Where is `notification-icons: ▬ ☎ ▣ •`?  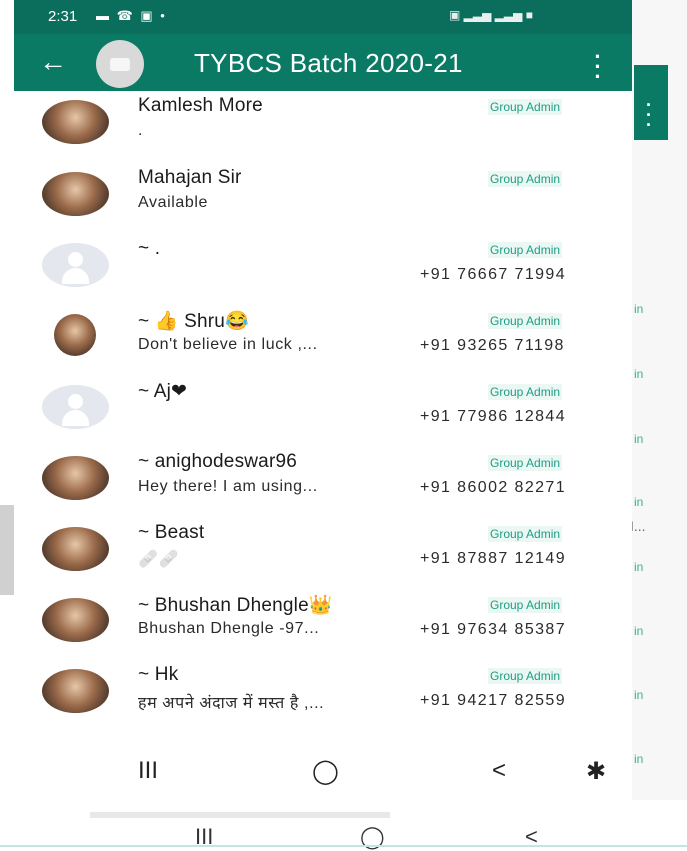 notification-icons: ▬ ☎ ▣ • is located at coordinates (131, 15).